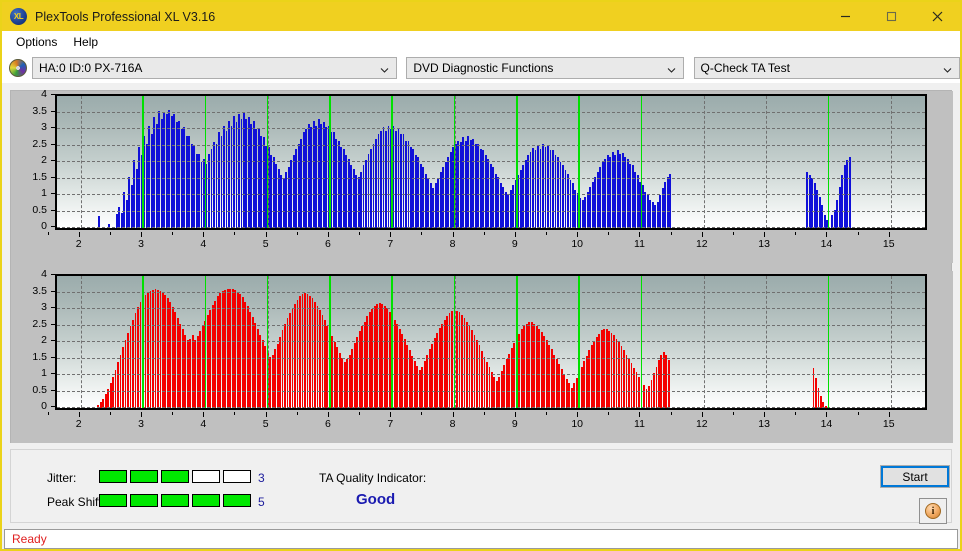  What do you see at coordinates (91, 68) in the screenshot?
I see `drive-select-value: HA:0 ID:0 PX-716A` at bounding box center [91, 68].